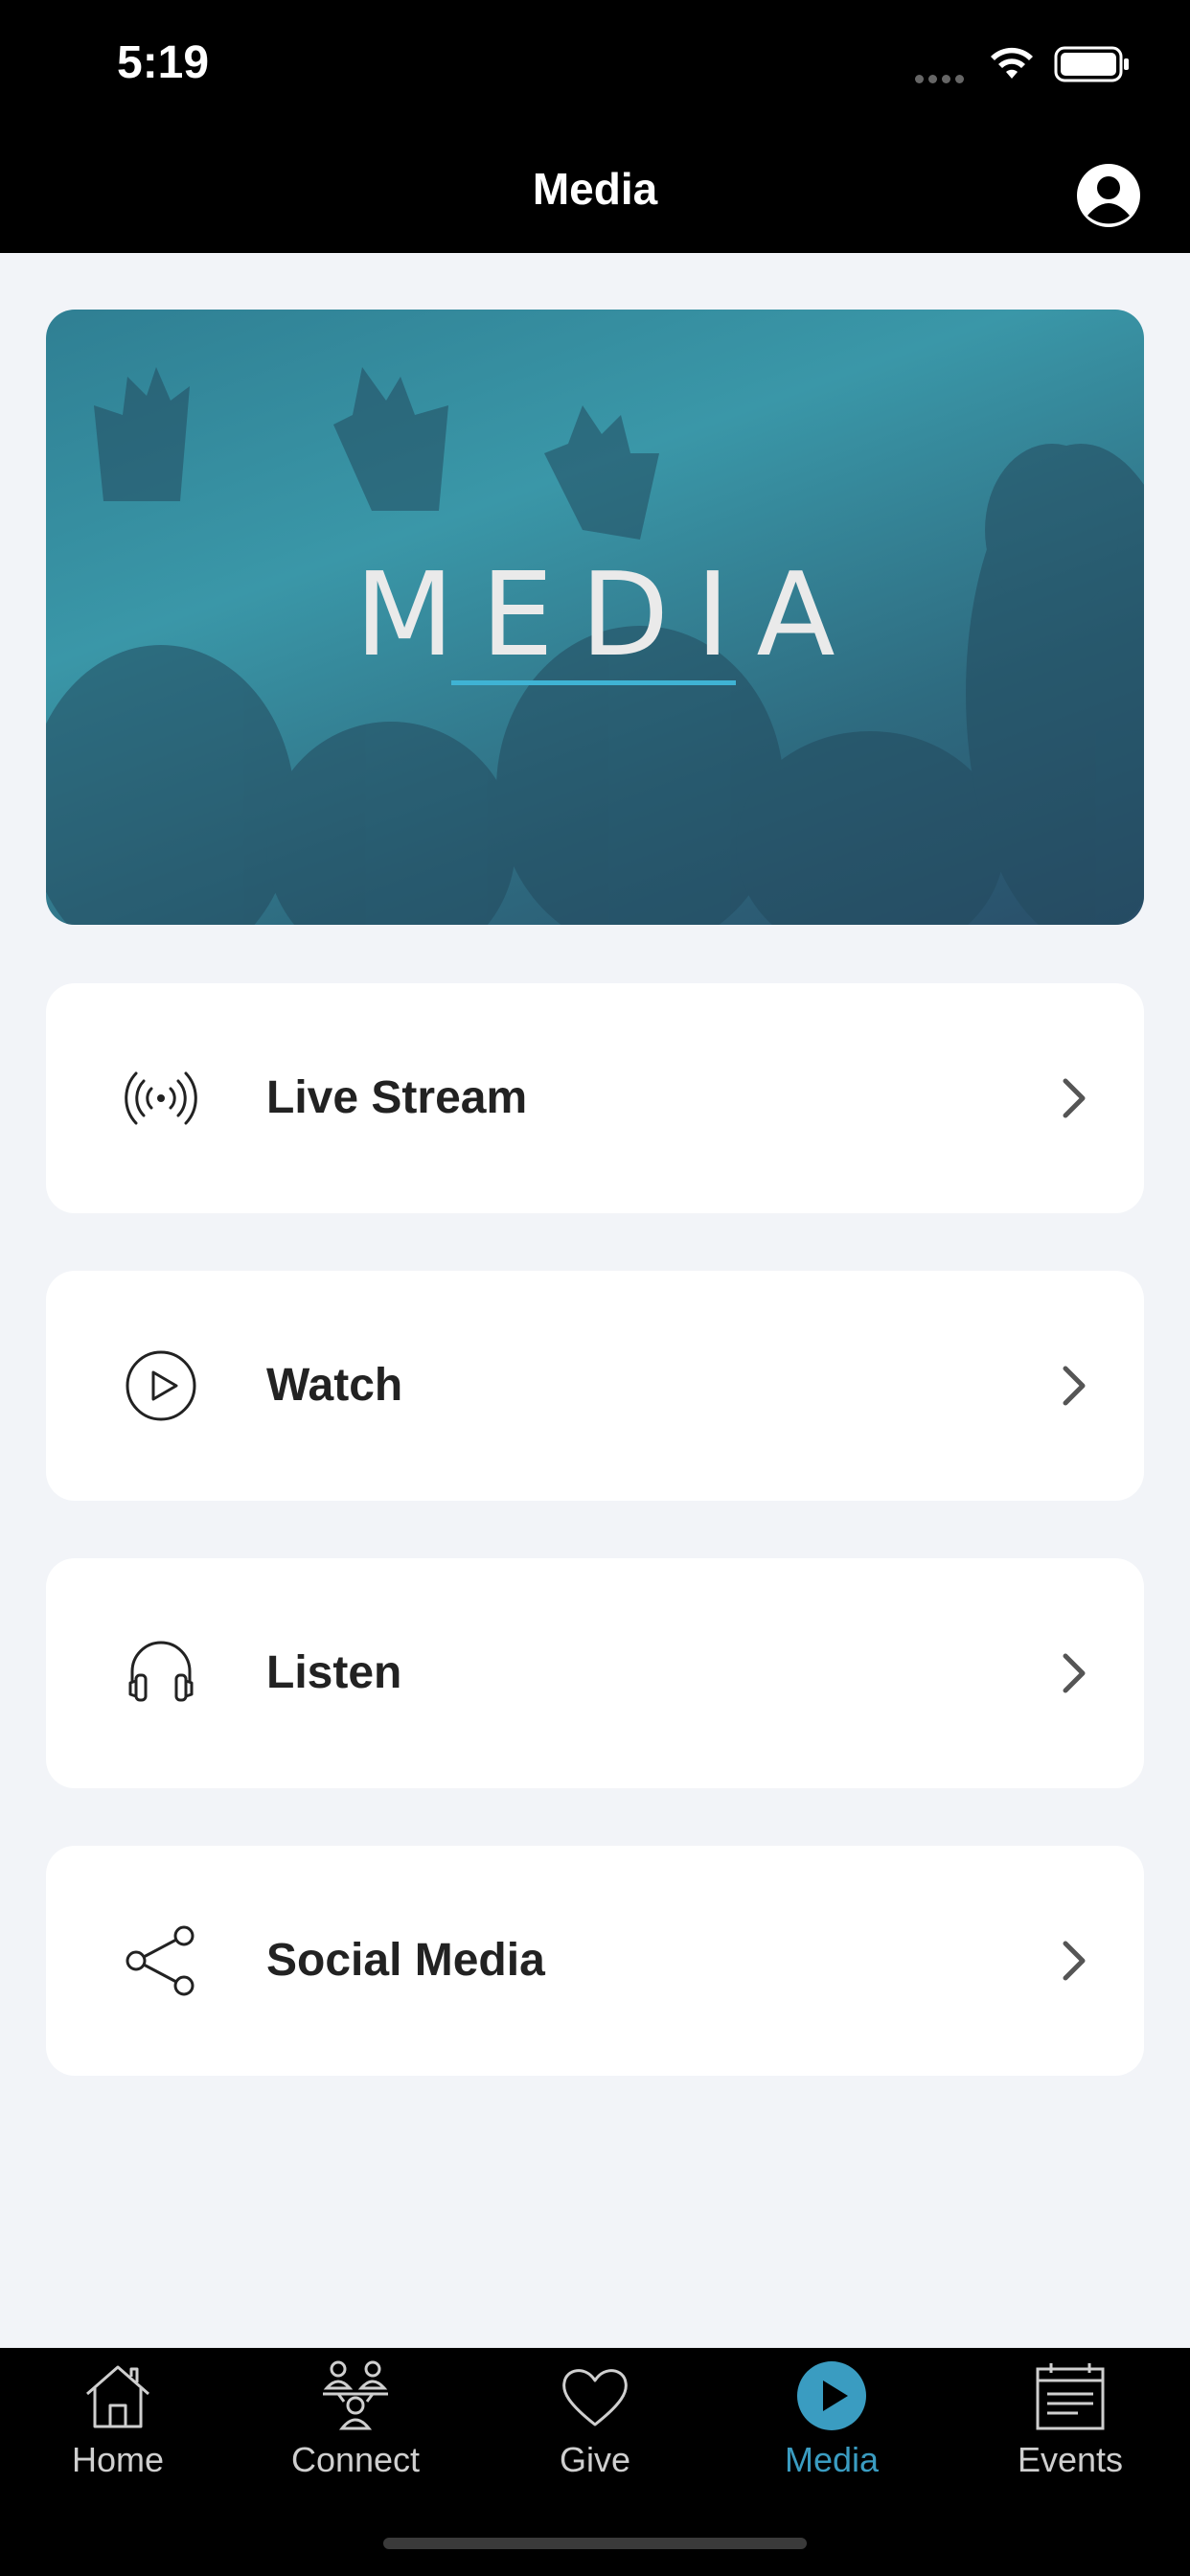 The image size is (1190, 2576). What do you see at coordinates (595, 2543) in the screenshot?
I see `home-indicator` at bounding box center [595, 2543].